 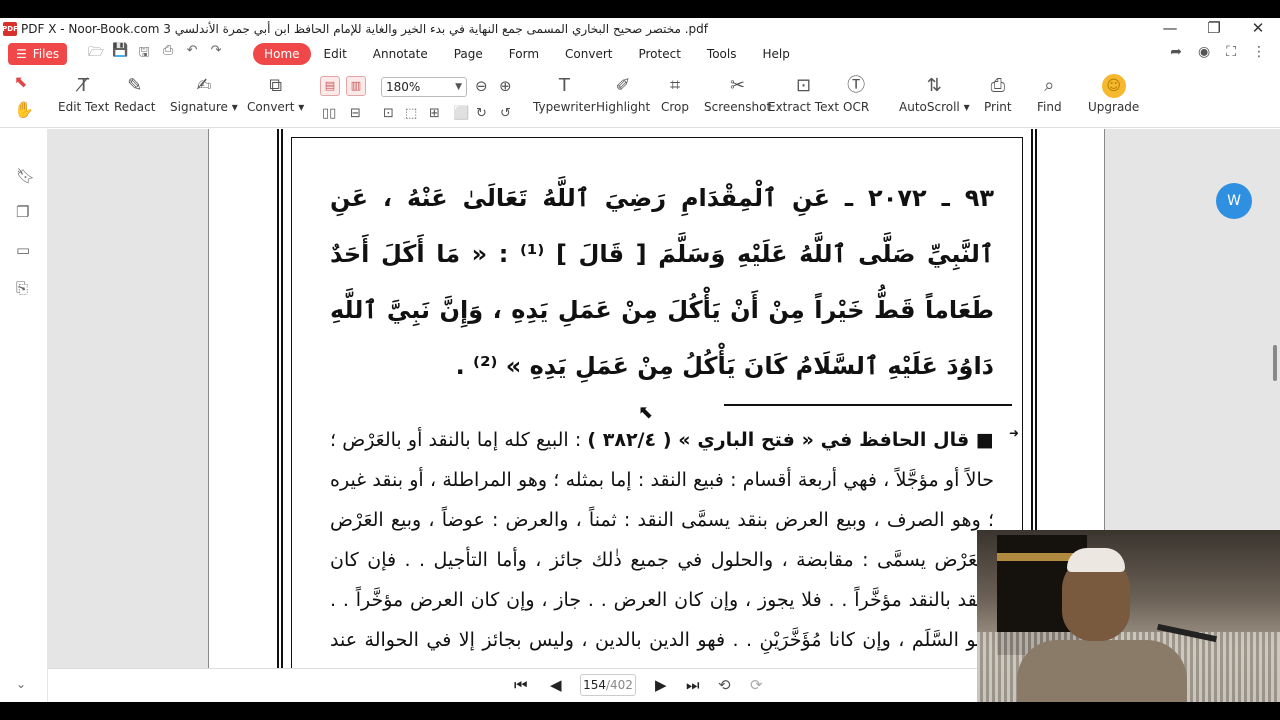 I want to click on crop-label: Crop, so click(x=675, y=107).